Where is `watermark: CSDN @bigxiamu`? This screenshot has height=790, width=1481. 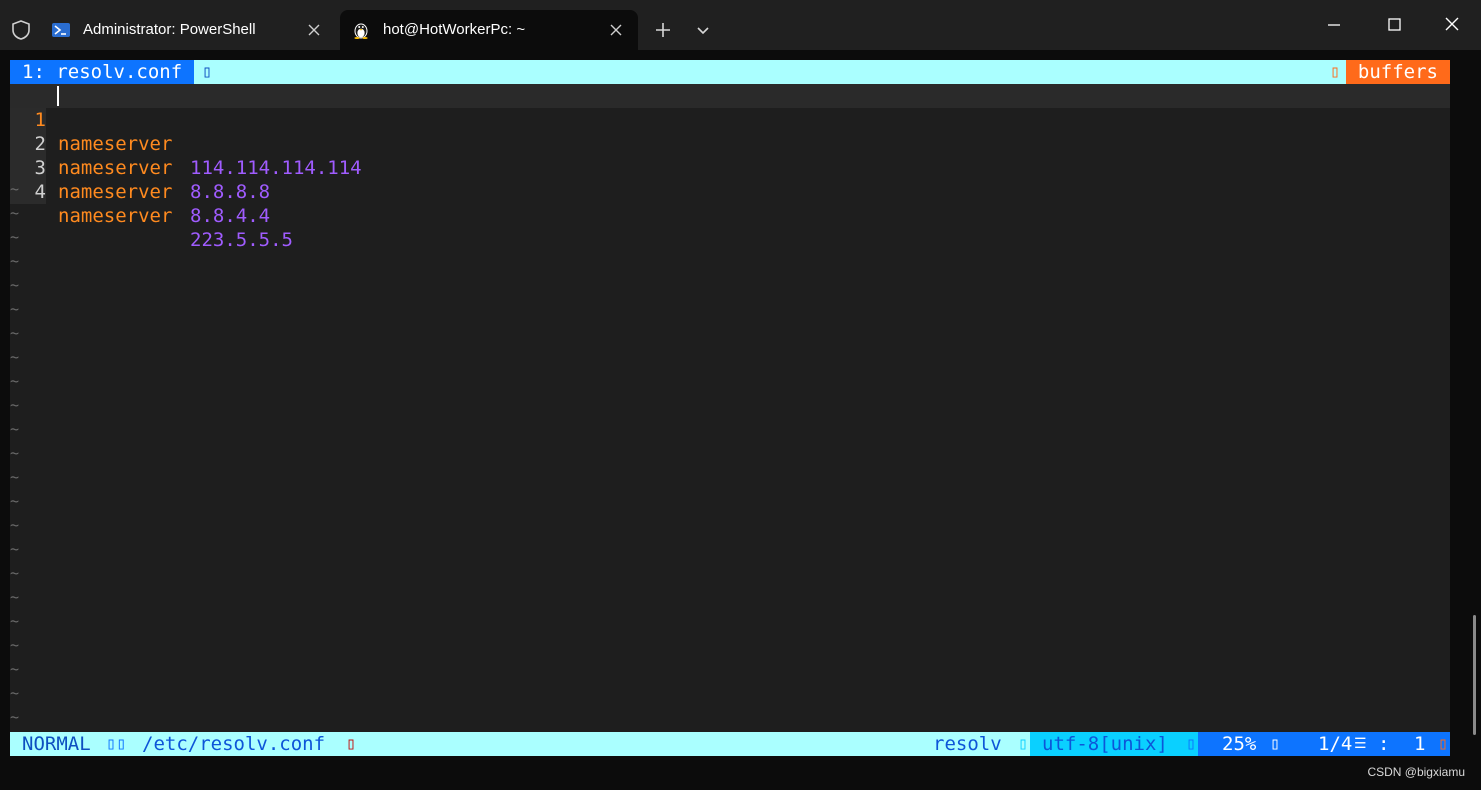
watermark: CSDN @bigxiamu is located at coordinates (1416, 772).